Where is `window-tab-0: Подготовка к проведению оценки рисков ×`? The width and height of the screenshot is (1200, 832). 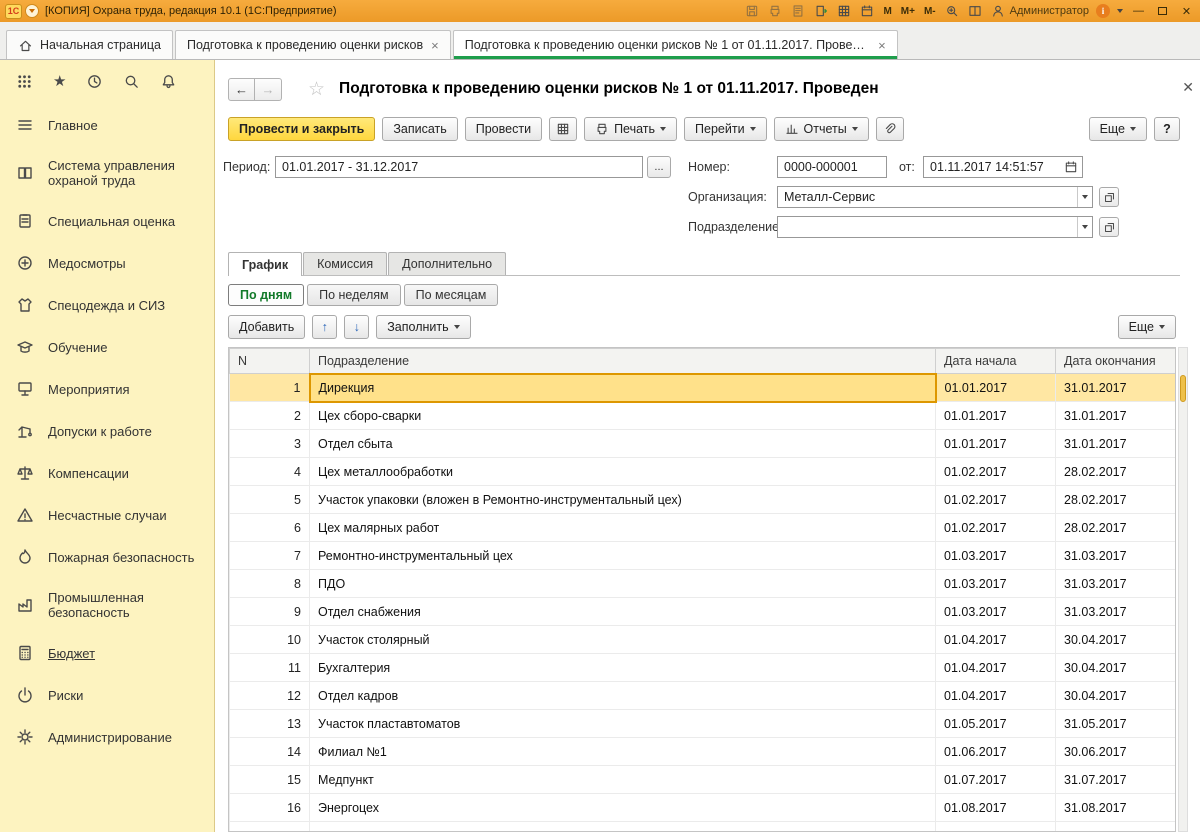
window-tab-0: Подготовка к проведению оценки рисков × is located at coordinates (312, 44).